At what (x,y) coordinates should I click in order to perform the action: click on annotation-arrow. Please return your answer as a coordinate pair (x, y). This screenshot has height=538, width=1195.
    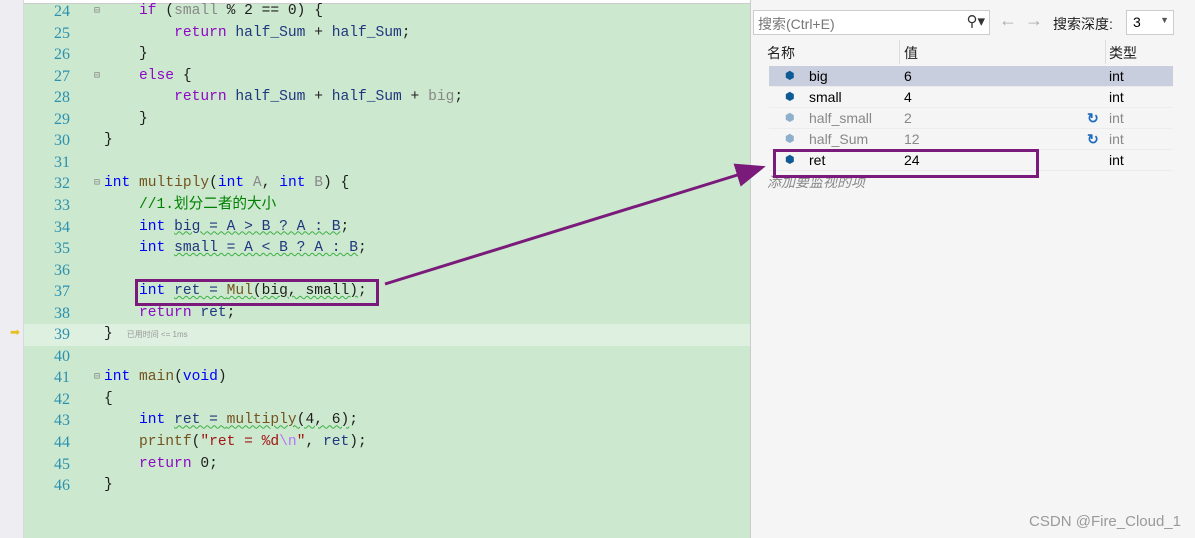
    Looking at the image, I should click on (575, 224).